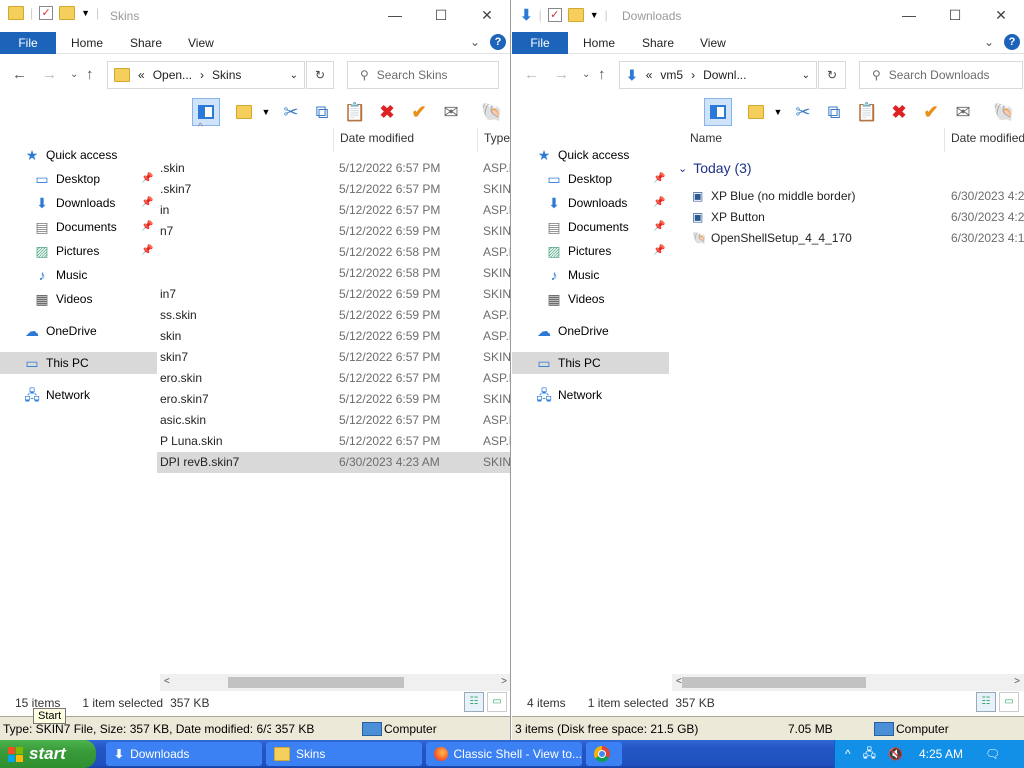  What do you see at coordinates (832, 75) in the screenshot?
I see `refresh-button: ↻` at bounding box center [832, 75].